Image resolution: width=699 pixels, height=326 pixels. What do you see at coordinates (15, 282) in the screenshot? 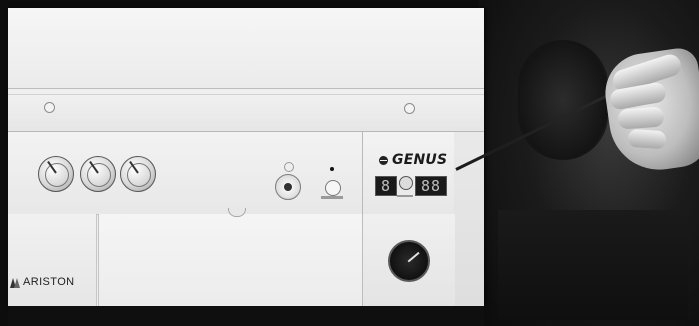
I see `ariston-mark-icon` at bounding box center [15, 282].